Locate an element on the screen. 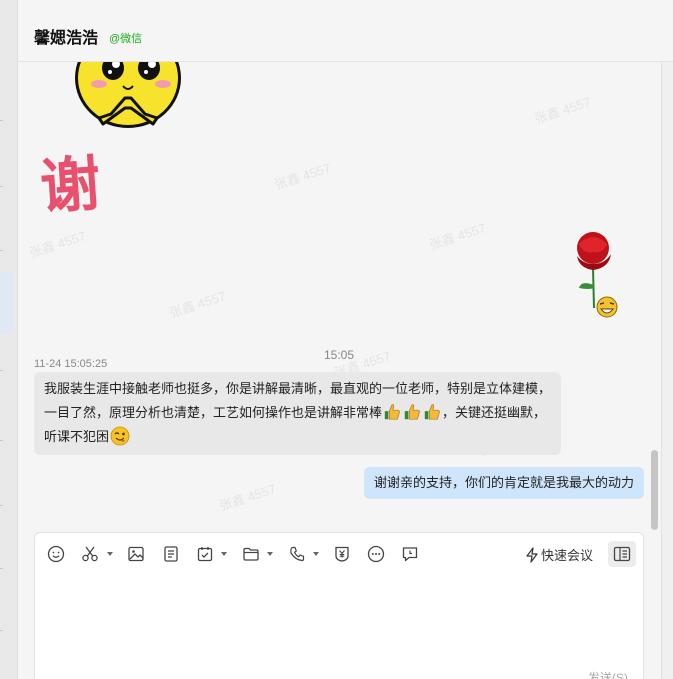 The width and height of the screenshot is (673, 679). right-panel-edge is located at coordinates (667, 370).